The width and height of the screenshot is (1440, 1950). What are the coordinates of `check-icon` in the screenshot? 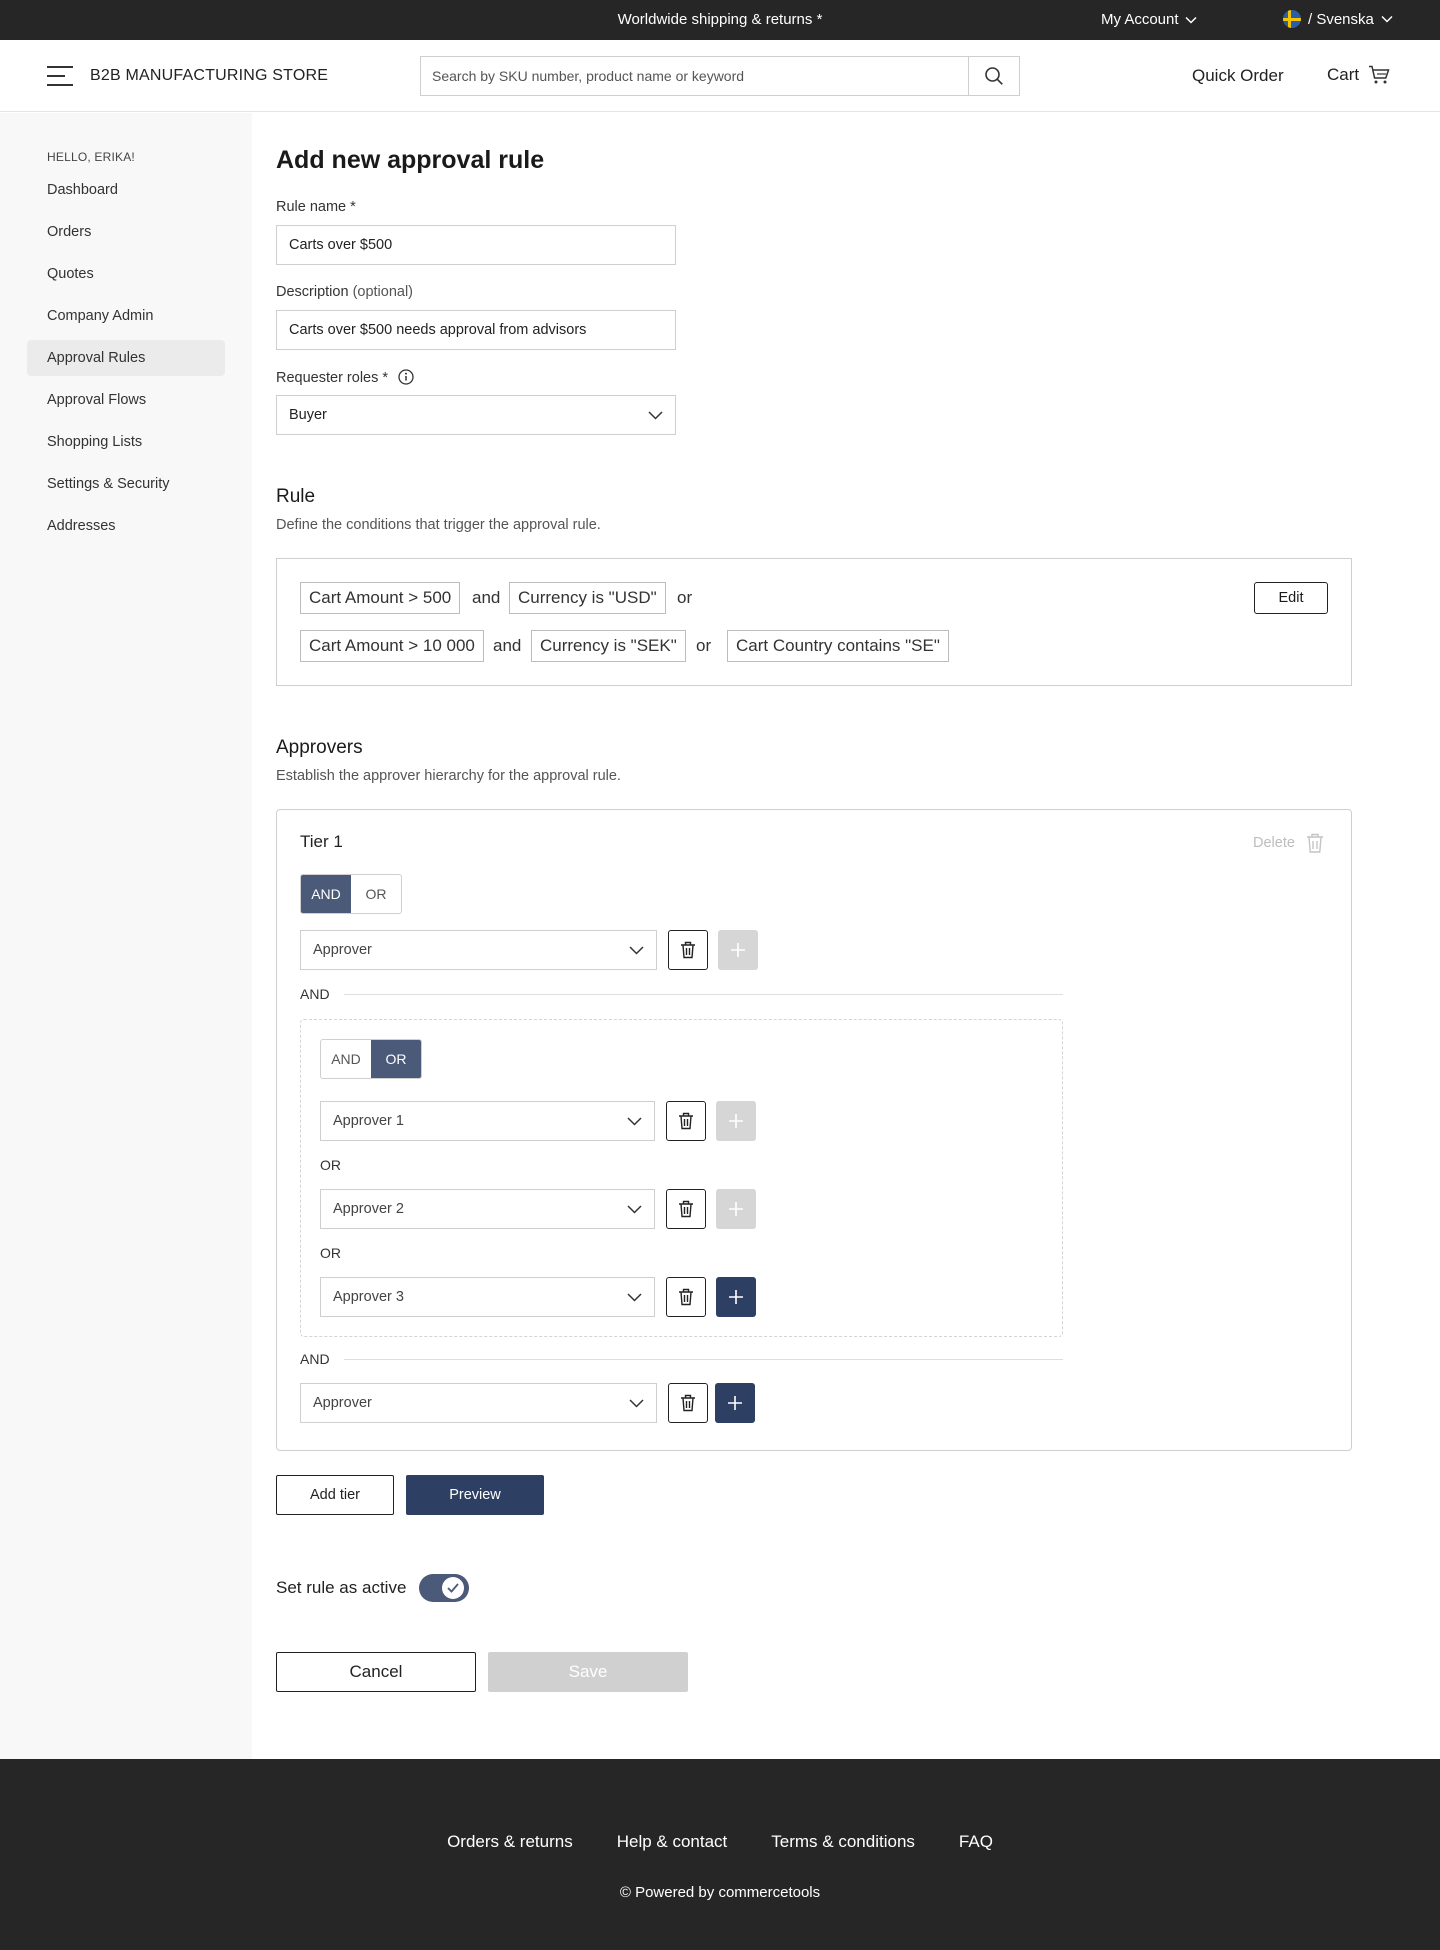 It's located at (453, 1588).